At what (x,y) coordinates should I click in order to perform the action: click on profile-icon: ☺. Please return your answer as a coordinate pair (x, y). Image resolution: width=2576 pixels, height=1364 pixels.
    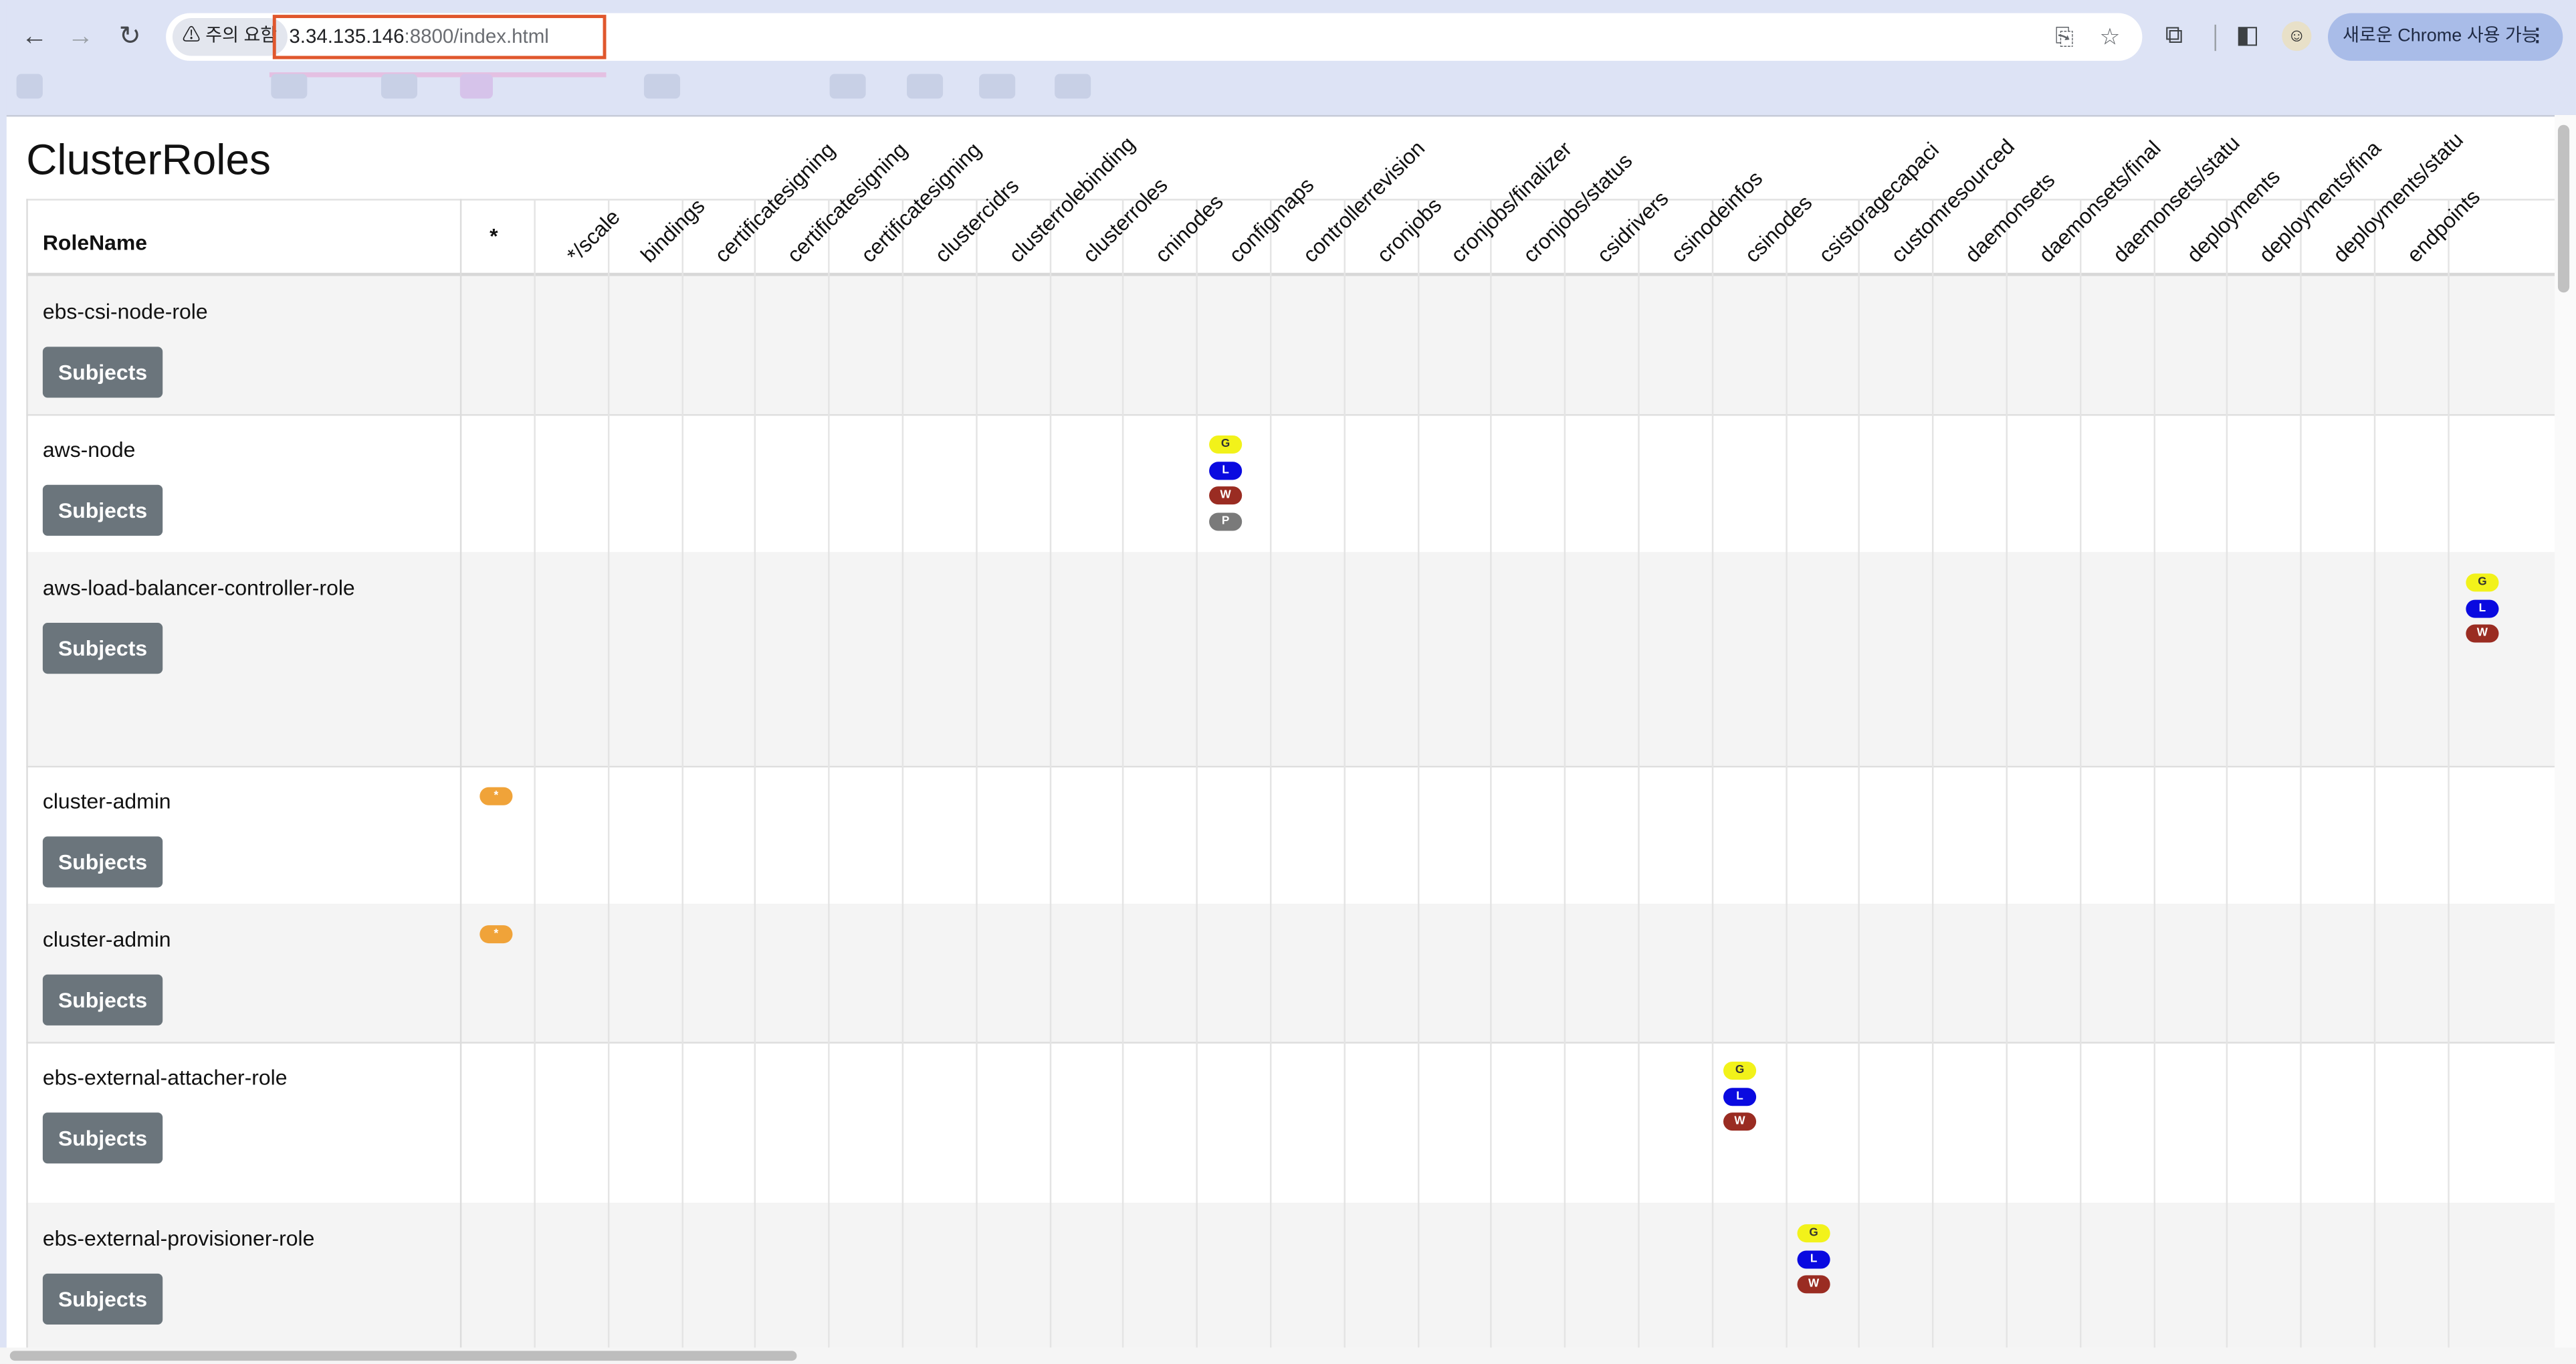
    Looking at the image, I should click on (2297, 36).